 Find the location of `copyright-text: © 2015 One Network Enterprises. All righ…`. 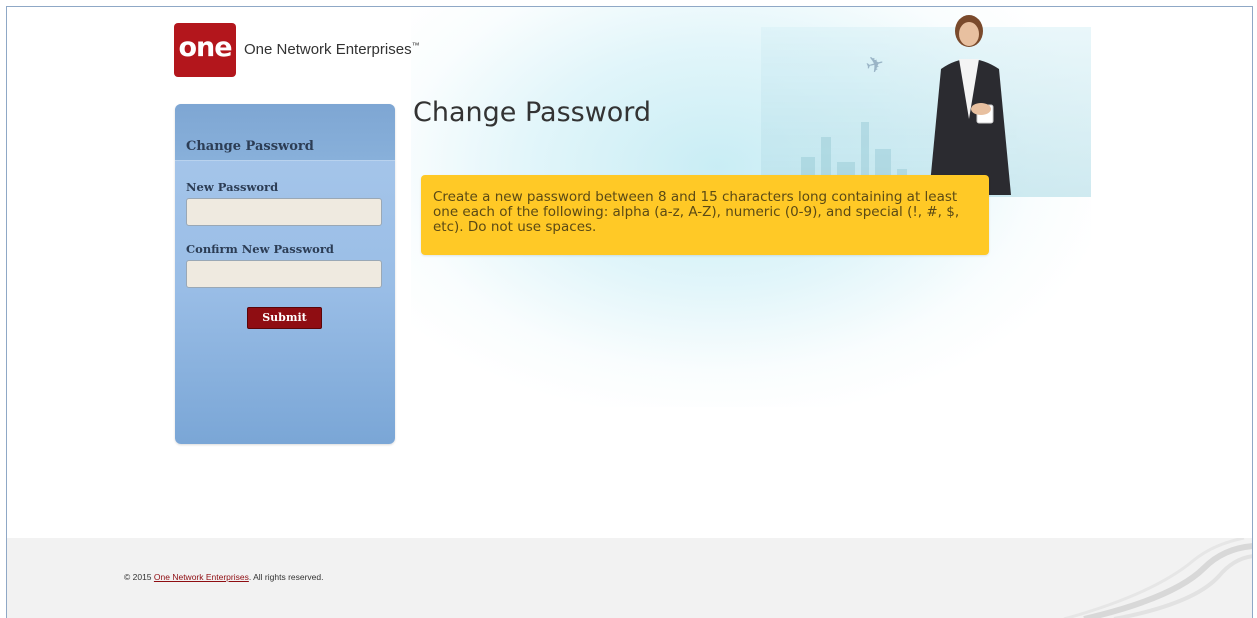

copyright-text: © 2015 One Network Enterprises. All righ… is located at coordinates (224, 577).